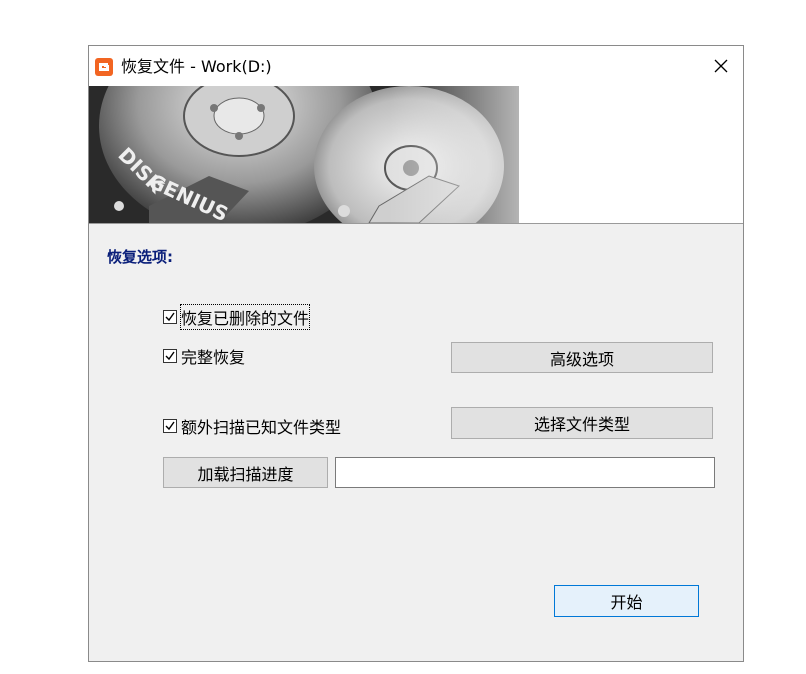 Image resolution: width=806 pixels, height=674 pixels. I want to click on scan-known-types-checkbox, so click(170, 426).